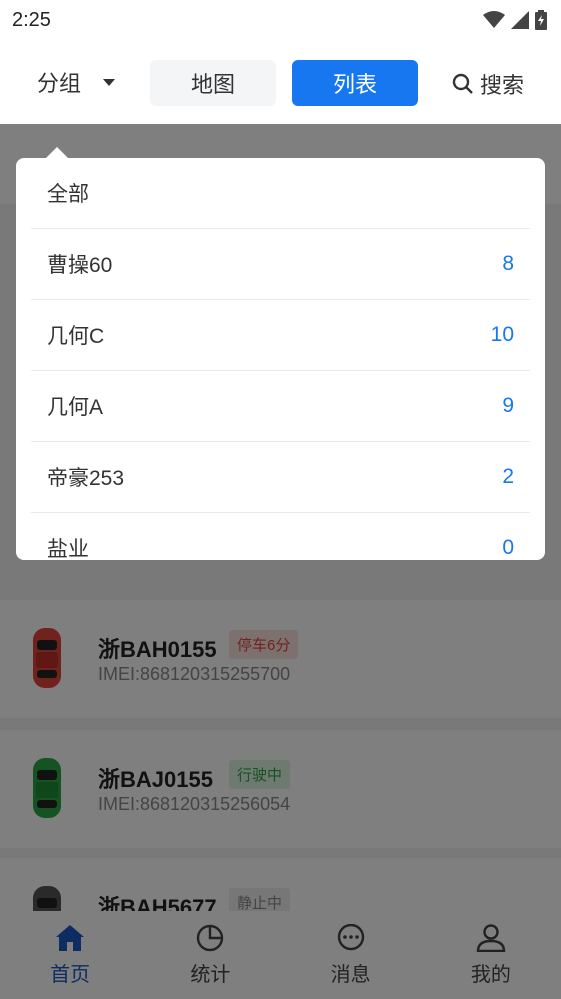 This screenshot has width=561, height=999. What do you see at coordinates (109, 82) in the screenshot?
I see `caret-down-icon` at bounding box center [109, 82].